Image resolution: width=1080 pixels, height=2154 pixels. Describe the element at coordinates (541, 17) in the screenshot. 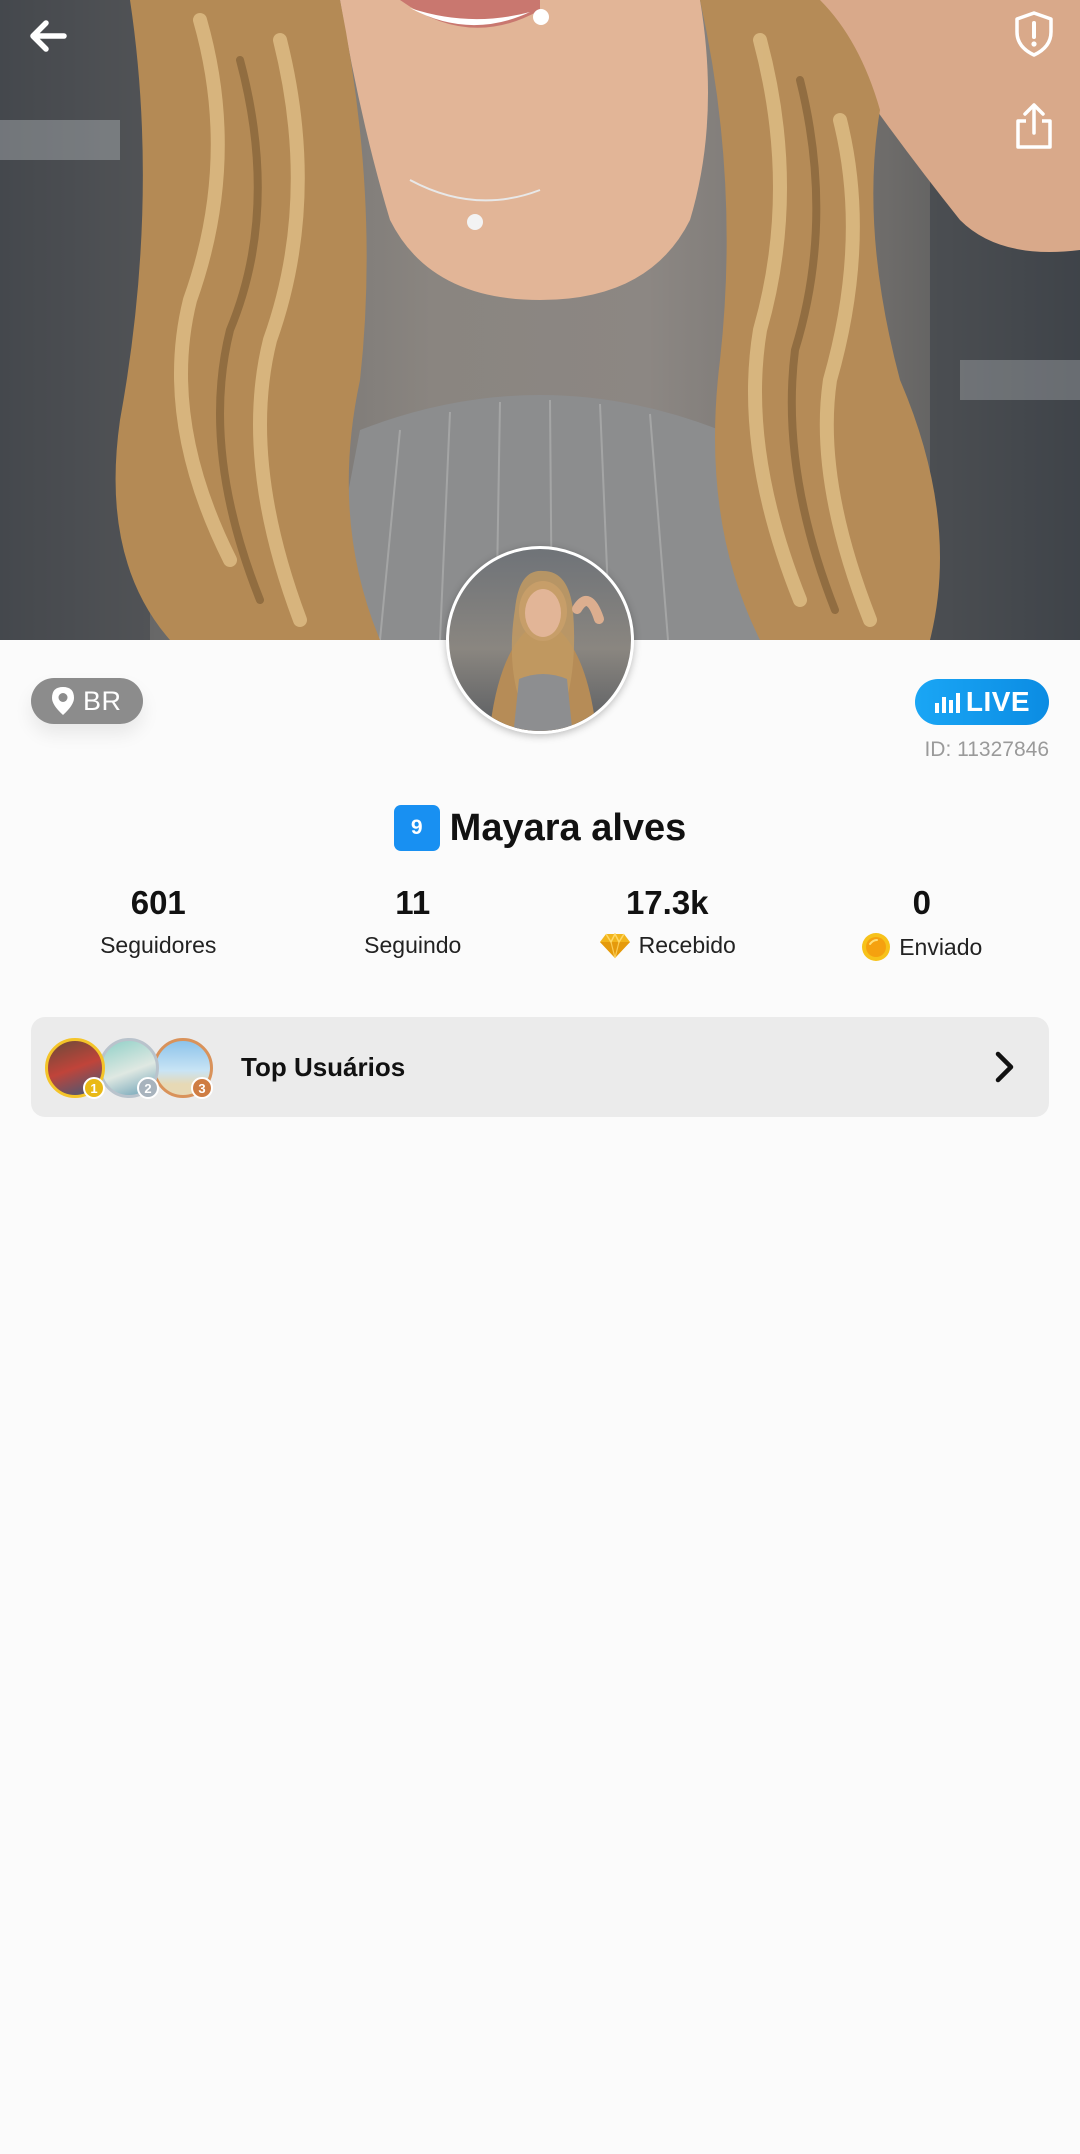

I see `carousel-page-indicator` at that location.